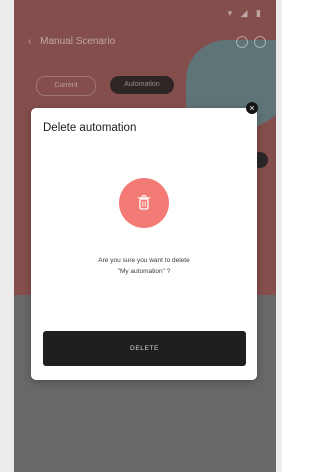  I want to click on dialog-title: Delete automation, so click(90, 128).